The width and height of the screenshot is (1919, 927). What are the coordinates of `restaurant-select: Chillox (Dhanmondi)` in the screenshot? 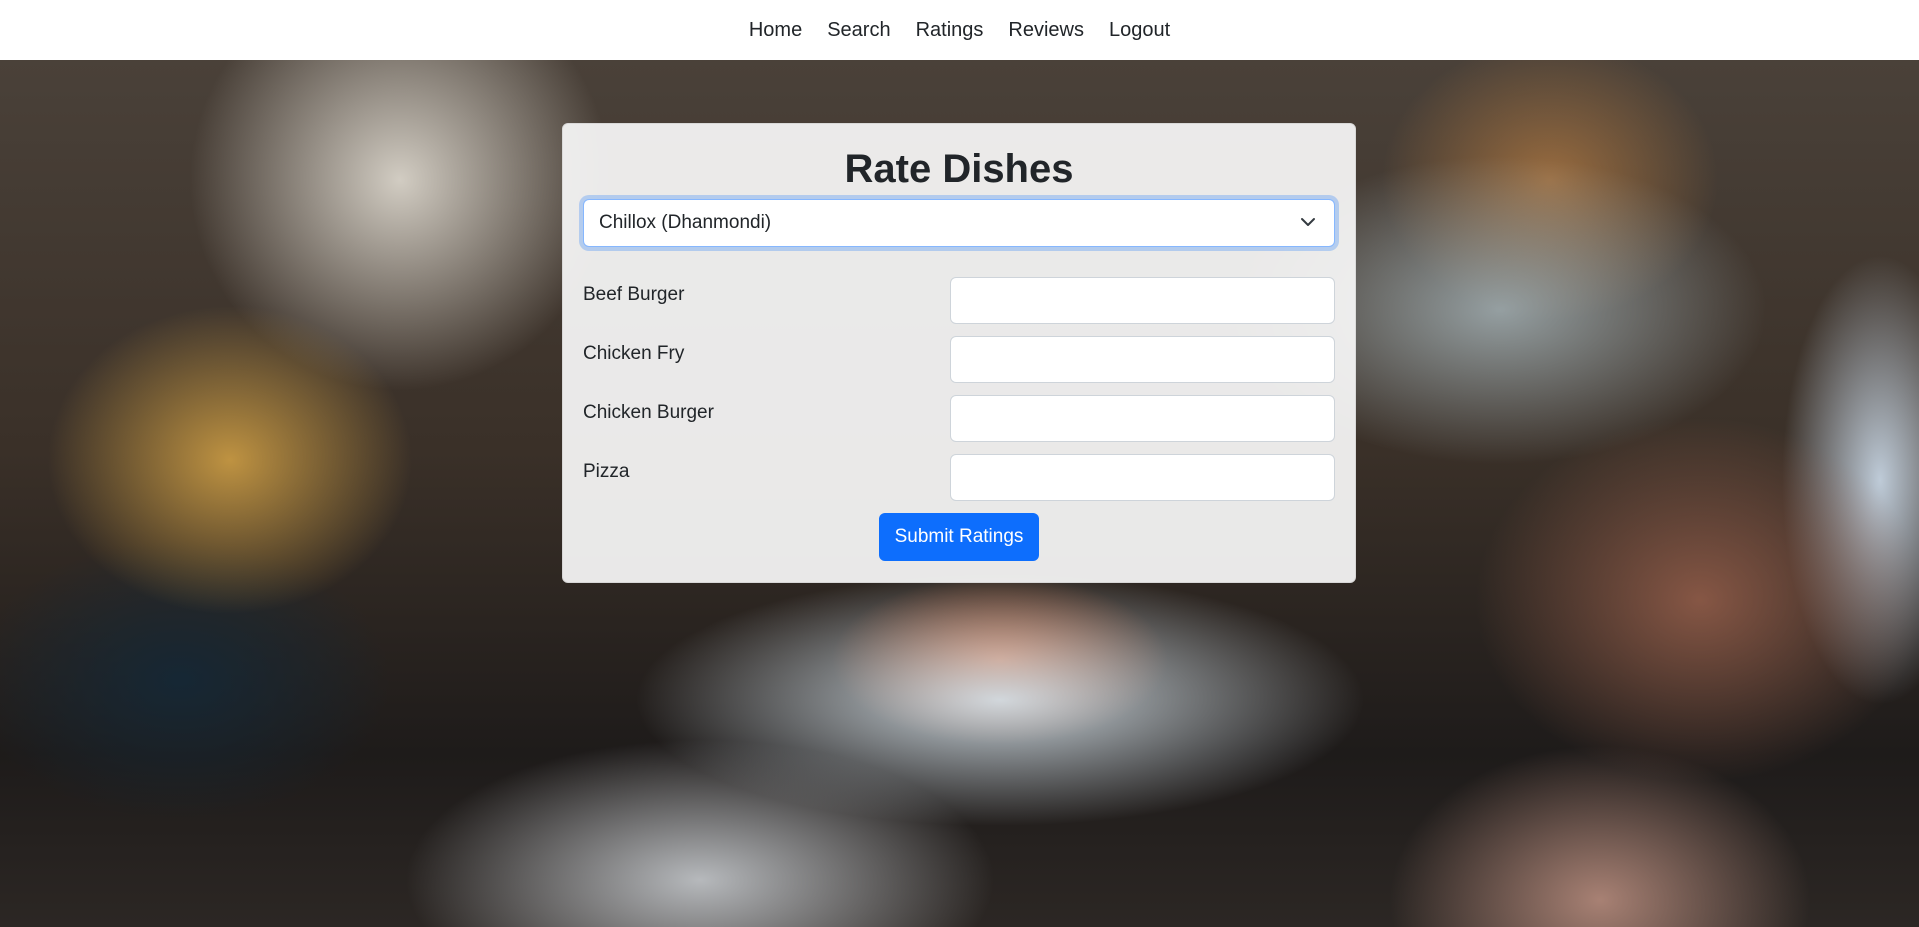 It's located at (959, 223).